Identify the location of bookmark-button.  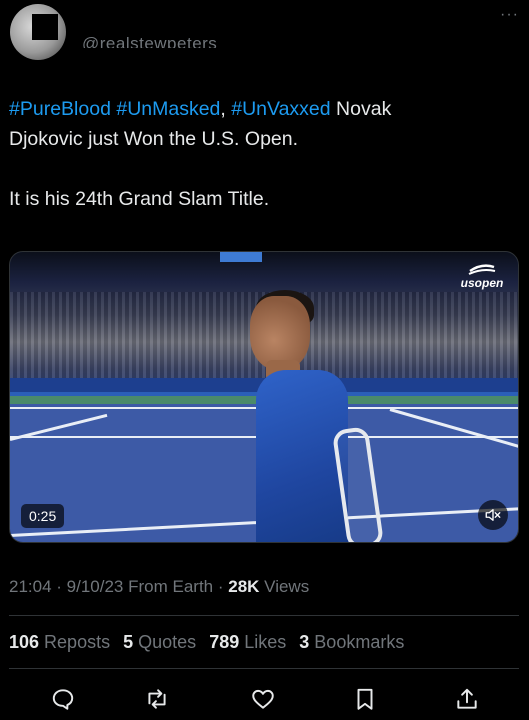
(365, 699).